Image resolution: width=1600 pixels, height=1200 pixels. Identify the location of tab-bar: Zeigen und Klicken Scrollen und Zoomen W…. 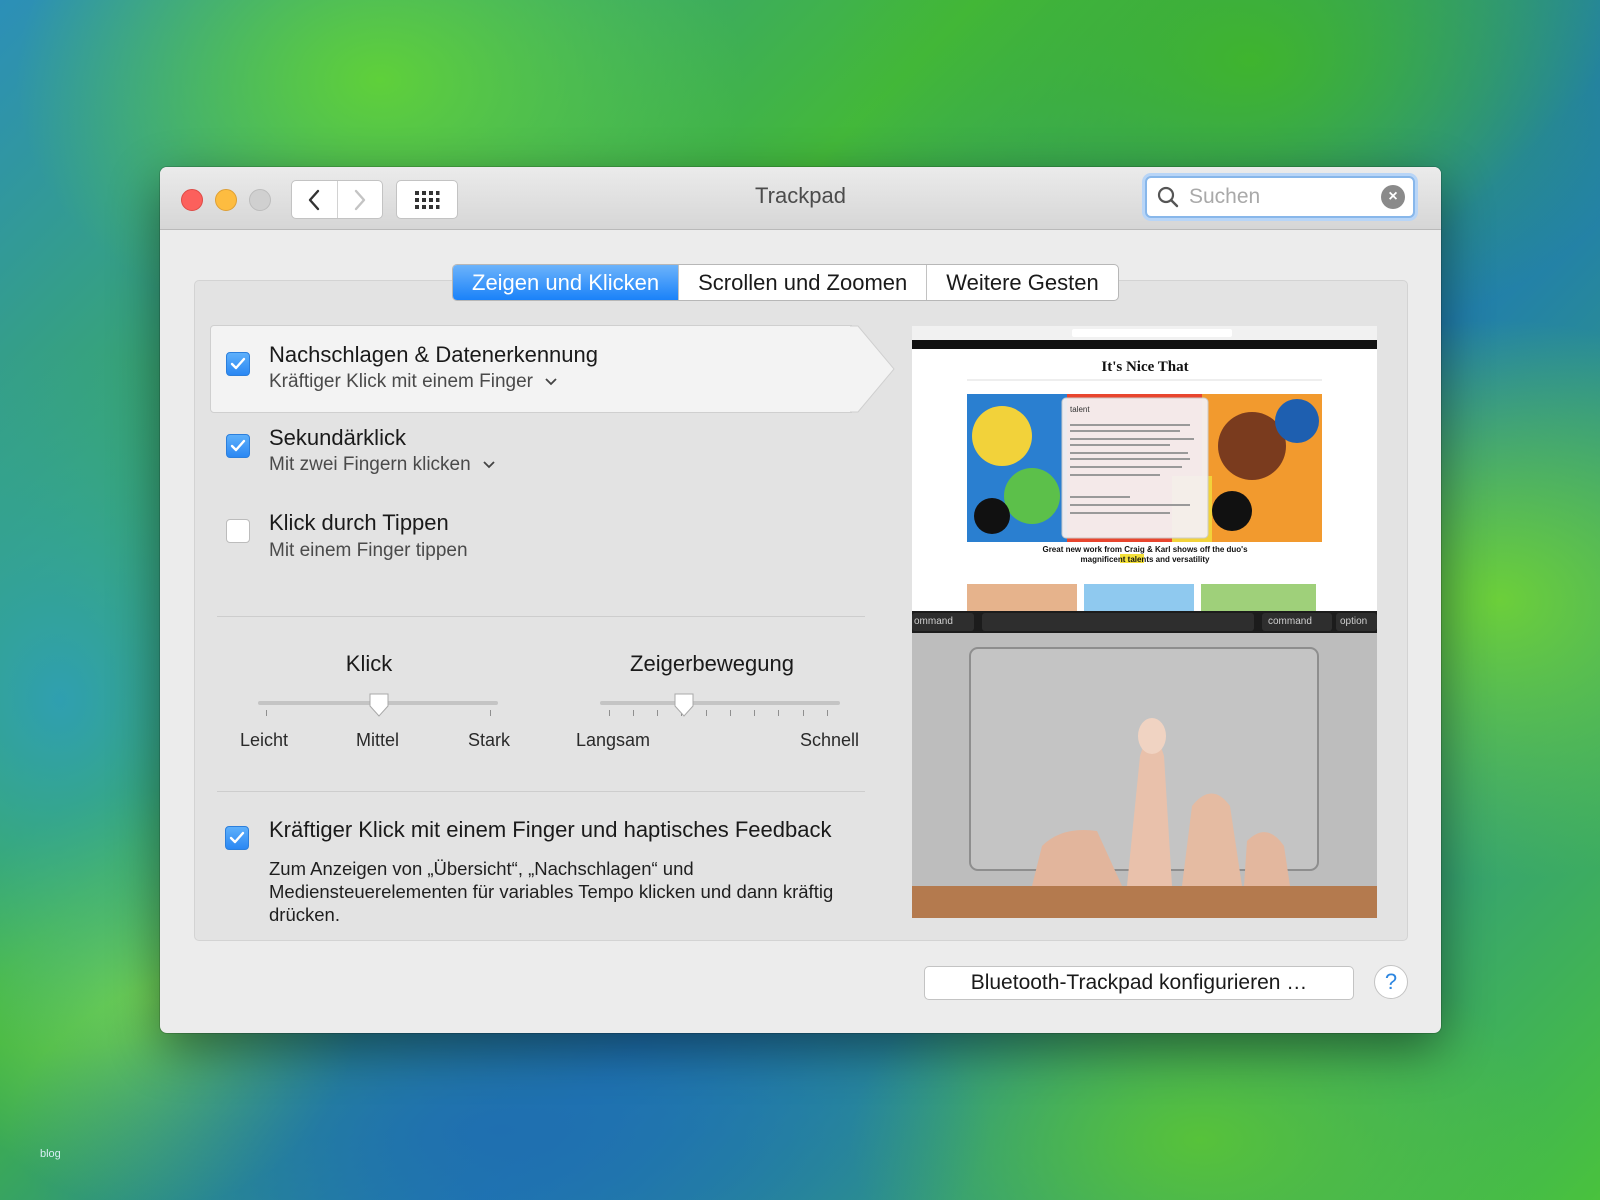
(785, 282).